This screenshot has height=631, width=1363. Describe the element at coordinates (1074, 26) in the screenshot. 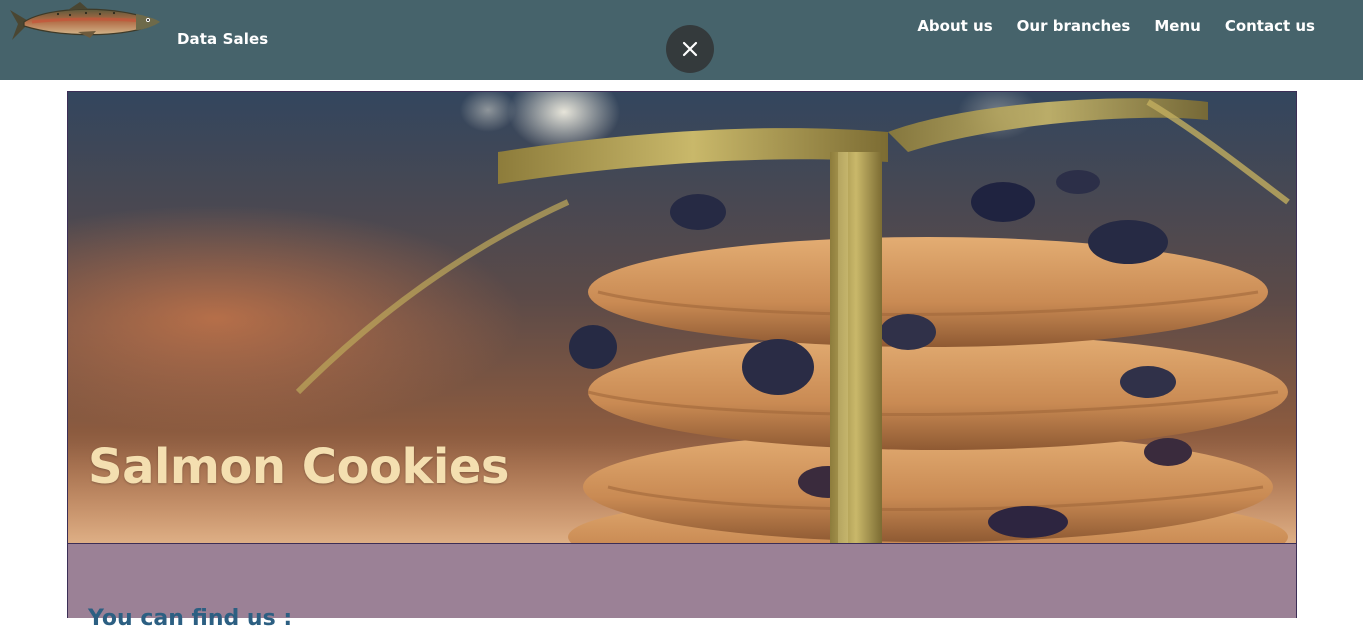

I see `nav-our-branches: Our branches` at that location.